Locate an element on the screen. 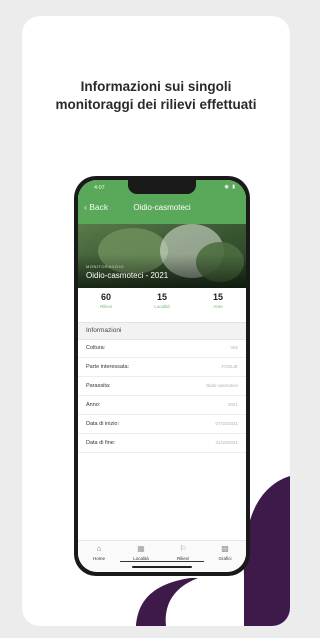  info-value: FOGLIE is located at coordinates (229, 366).